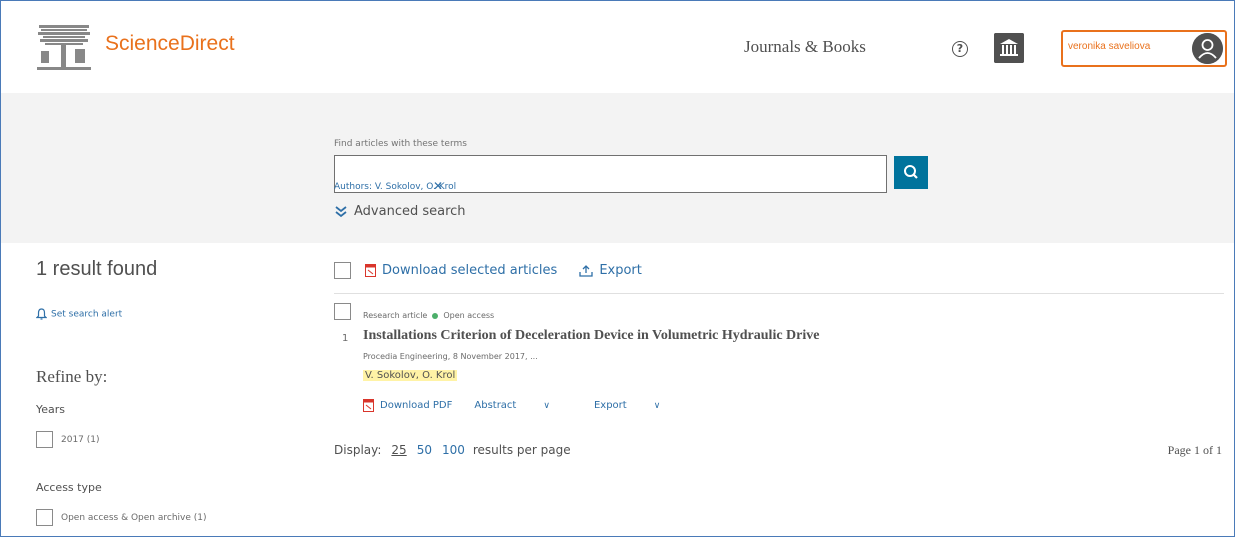 Image resolution: width=1235 pixels, height=537 pixels. What do you see at coordinates (345, 338) in the screenshot?
I see `result-index: 1` at bounding box center [345, 338].